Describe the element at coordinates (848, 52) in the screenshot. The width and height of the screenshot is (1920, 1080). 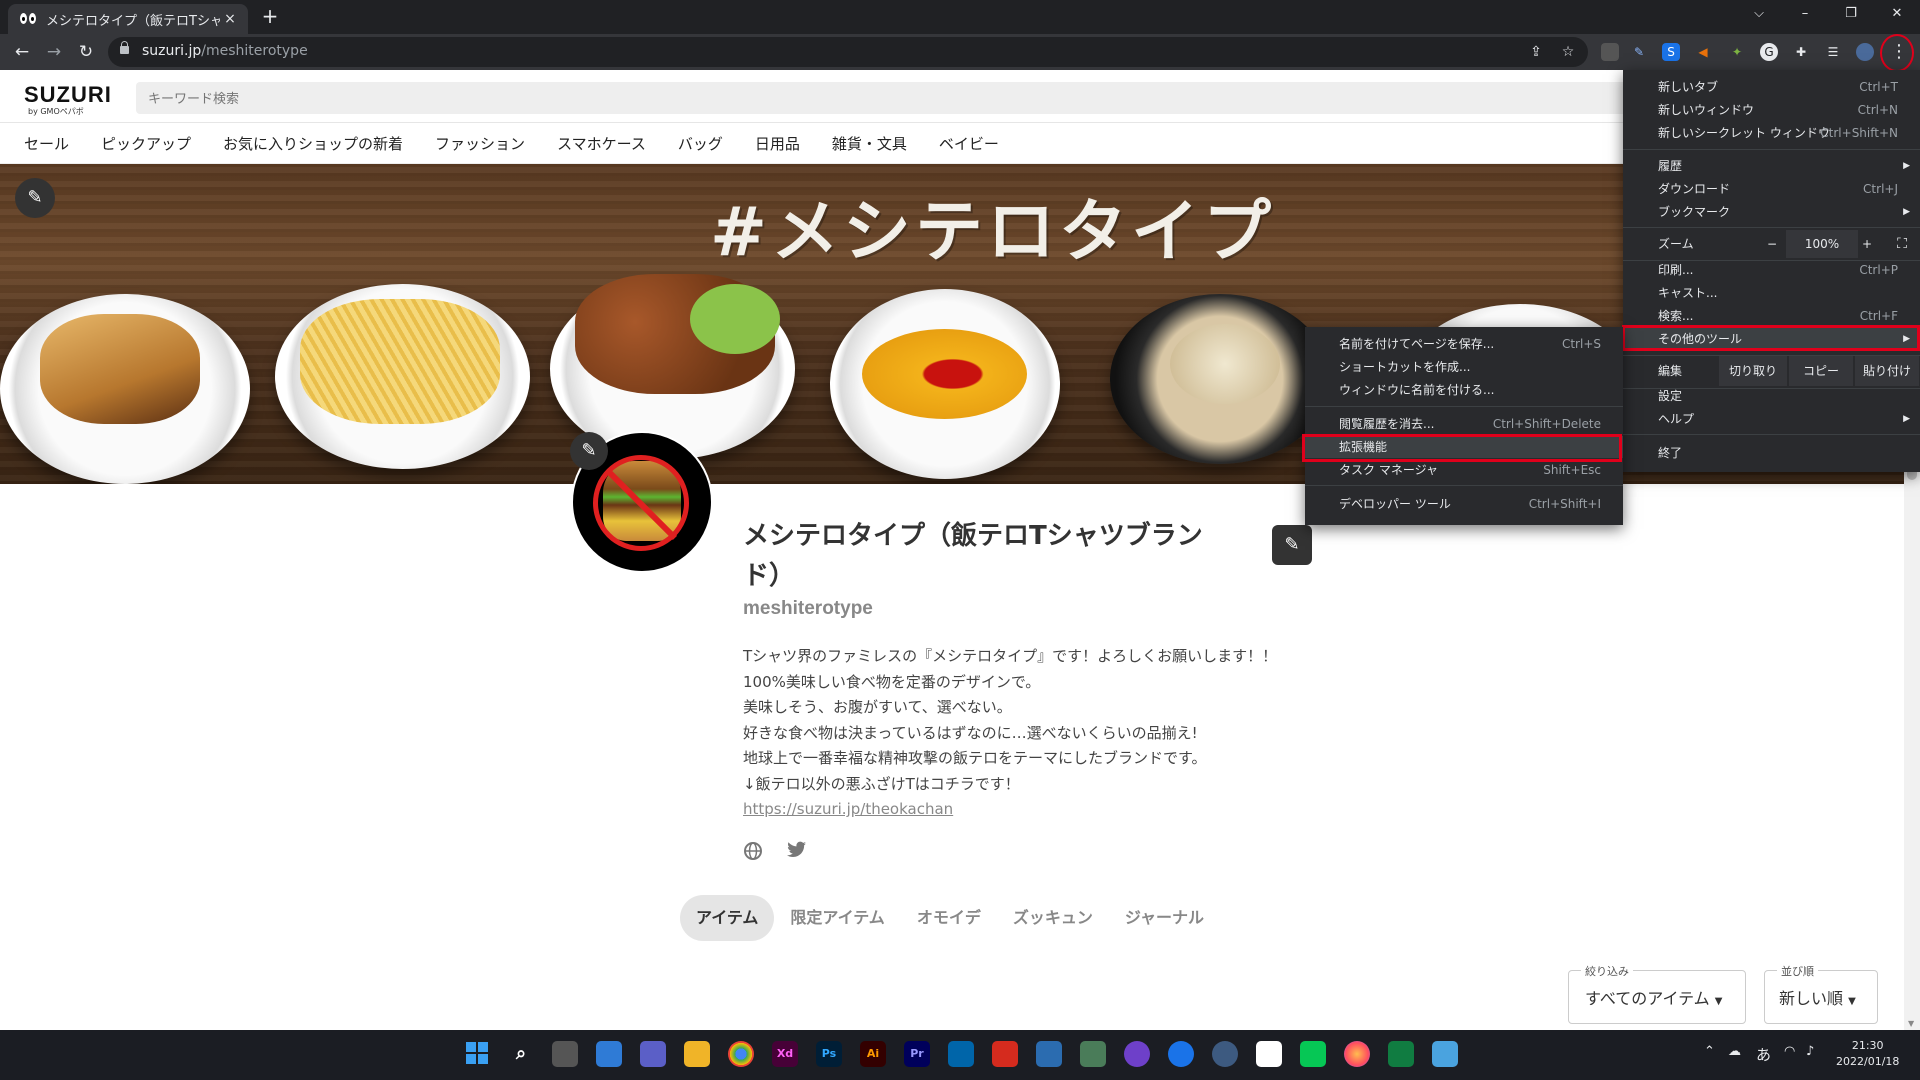
I see `address-bar: suzuri.jp/meshiterotype ⇪ ☆` at that location.